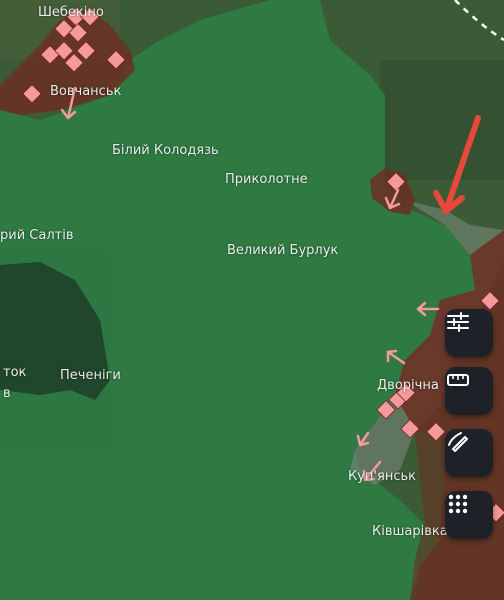 The image size is (504, 600). I want to click on place-label: Білий Колодязь, so click(165, 150).